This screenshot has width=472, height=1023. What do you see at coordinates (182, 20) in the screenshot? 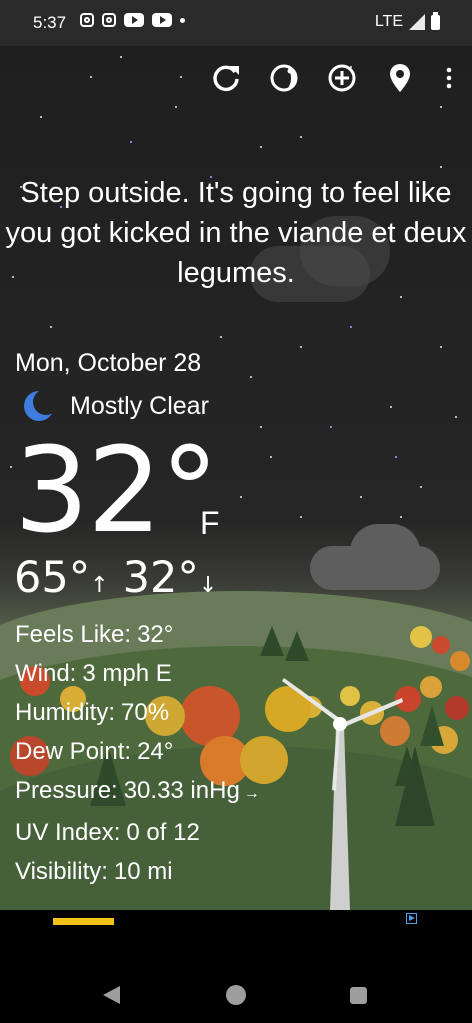
I see `more-notifications-icon` at bounding box center [182, 20].